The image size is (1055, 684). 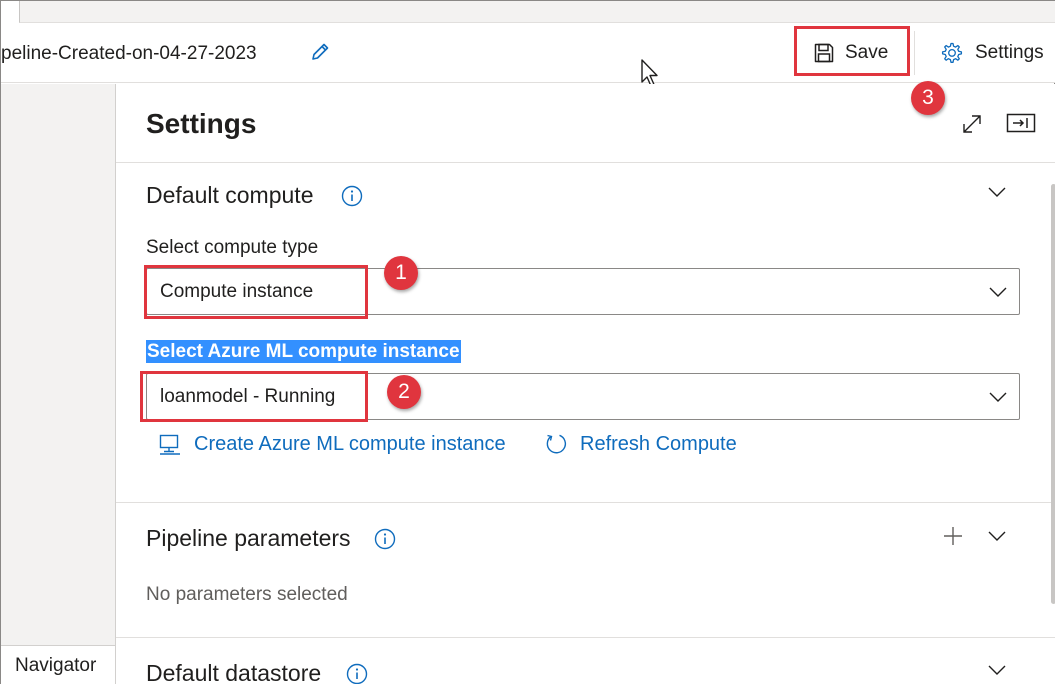 I want to click on compute-instance-label: Select Azure ML compute instance, so click(x=303, y=351).